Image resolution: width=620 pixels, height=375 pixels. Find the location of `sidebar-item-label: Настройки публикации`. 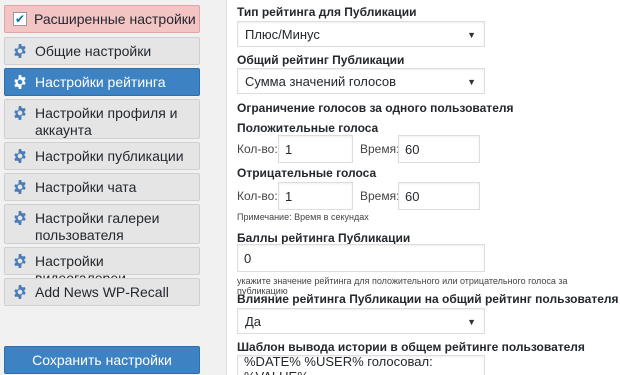

sidebar-item-label: Настройки публикации is located at coordinates (109, 156).